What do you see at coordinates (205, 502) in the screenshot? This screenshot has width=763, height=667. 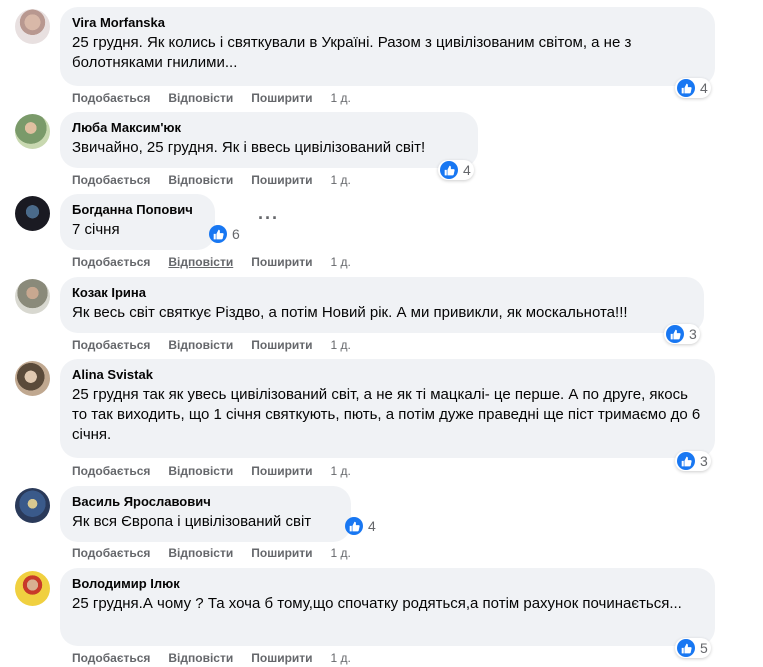 I see `comment-author: Василь Ярославович` at bounding box center [205, 502].